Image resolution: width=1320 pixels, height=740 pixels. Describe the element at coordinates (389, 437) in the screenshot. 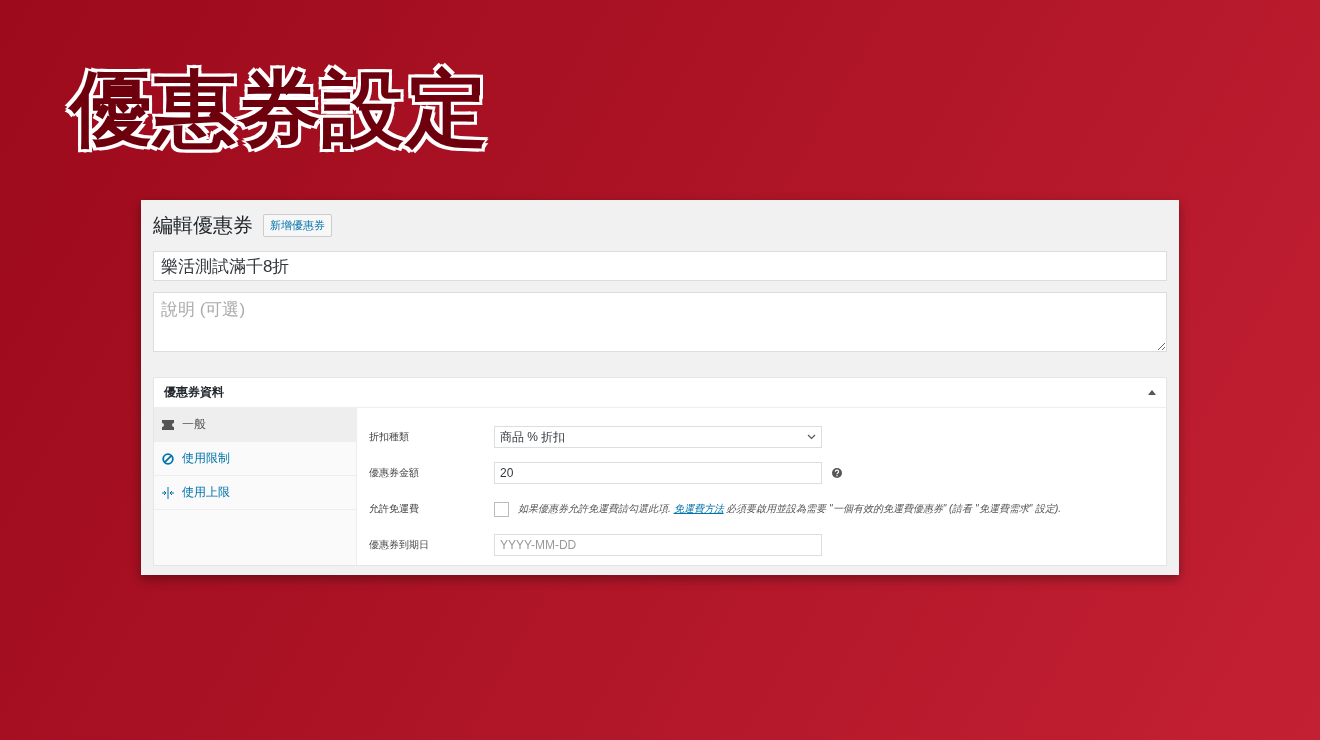

I see `field-label: 折扣種類` at that location.